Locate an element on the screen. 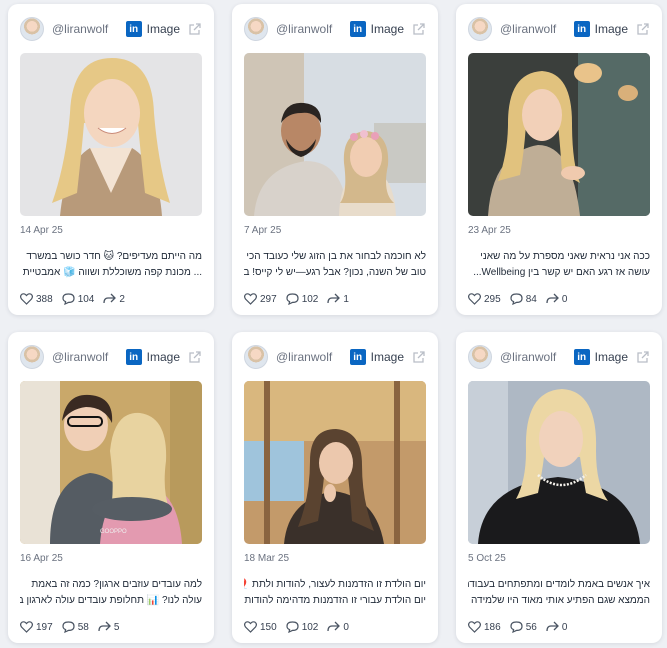 This screenshot has height=648, width=667. post-image: GOOPPO is located at coordinates (111, 462).